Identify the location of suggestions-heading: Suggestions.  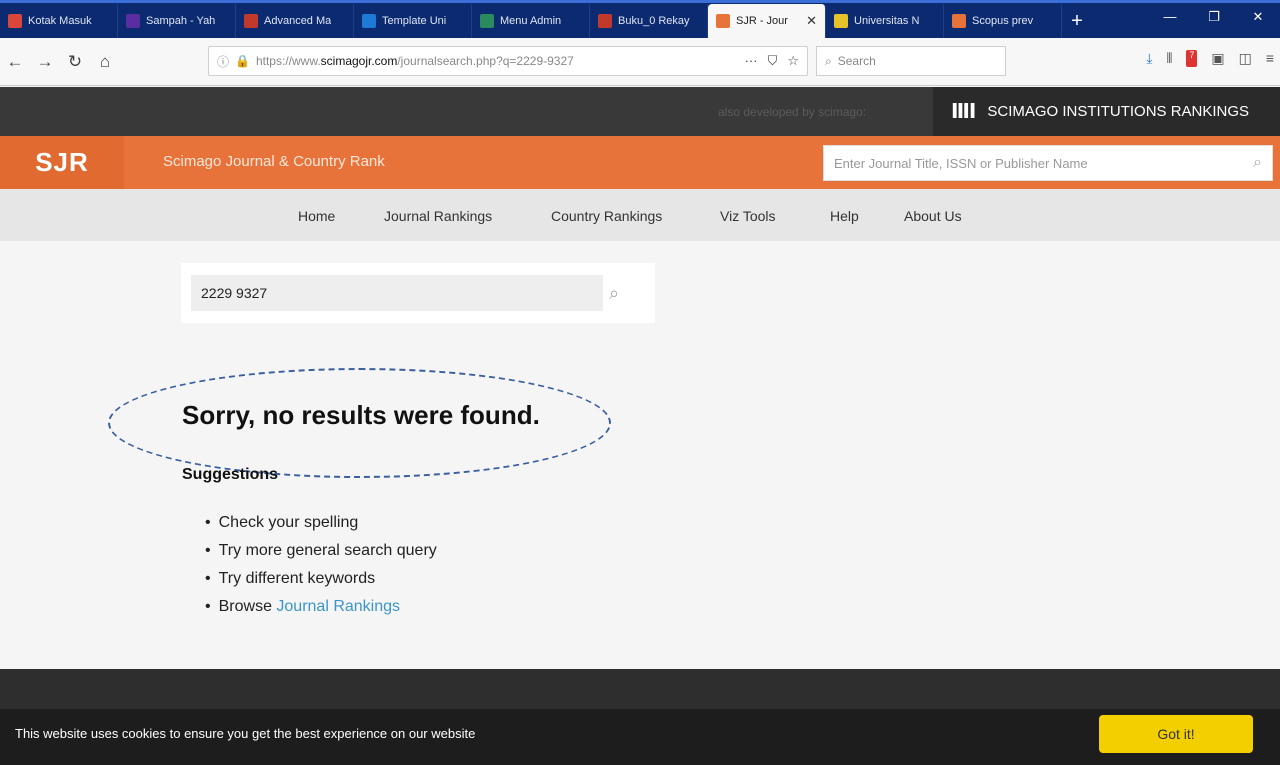
(230, 474).